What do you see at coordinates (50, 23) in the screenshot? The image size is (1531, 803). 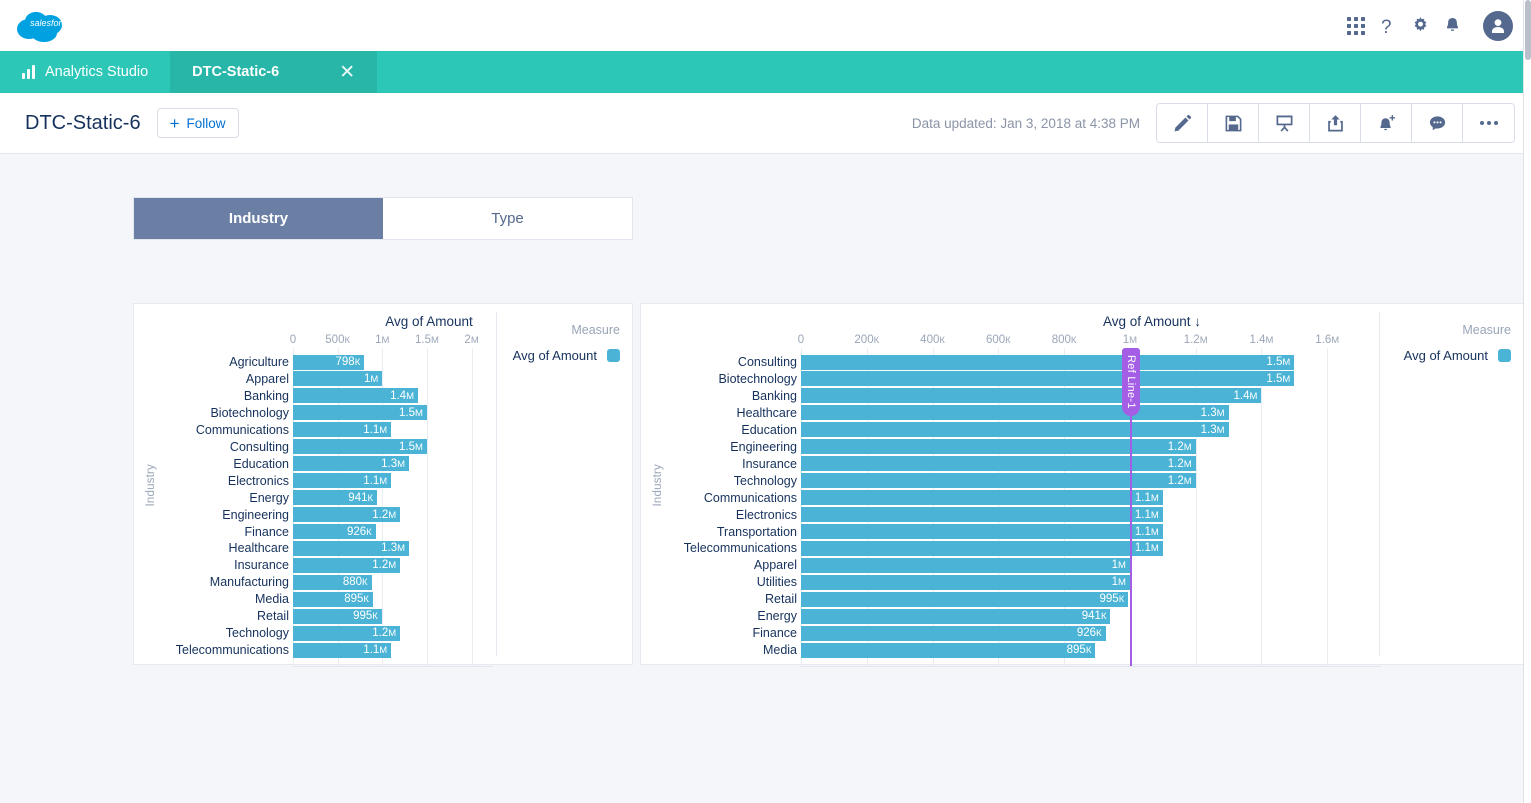 I see `svg-text: salesforce` at bounding box center [50, 23].